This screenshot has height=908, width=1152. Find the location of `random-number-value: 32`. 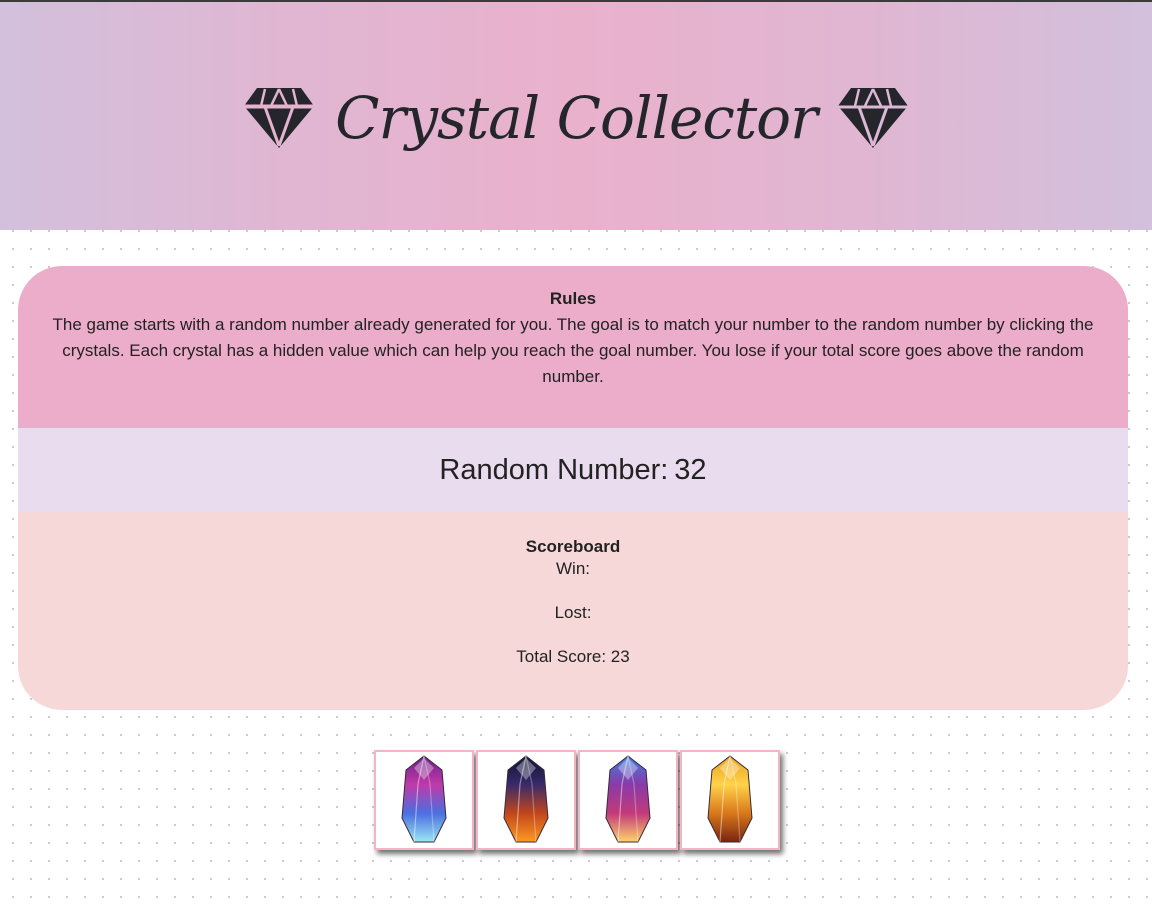

random-number-value: 32 is located at coordinates (690, 469).